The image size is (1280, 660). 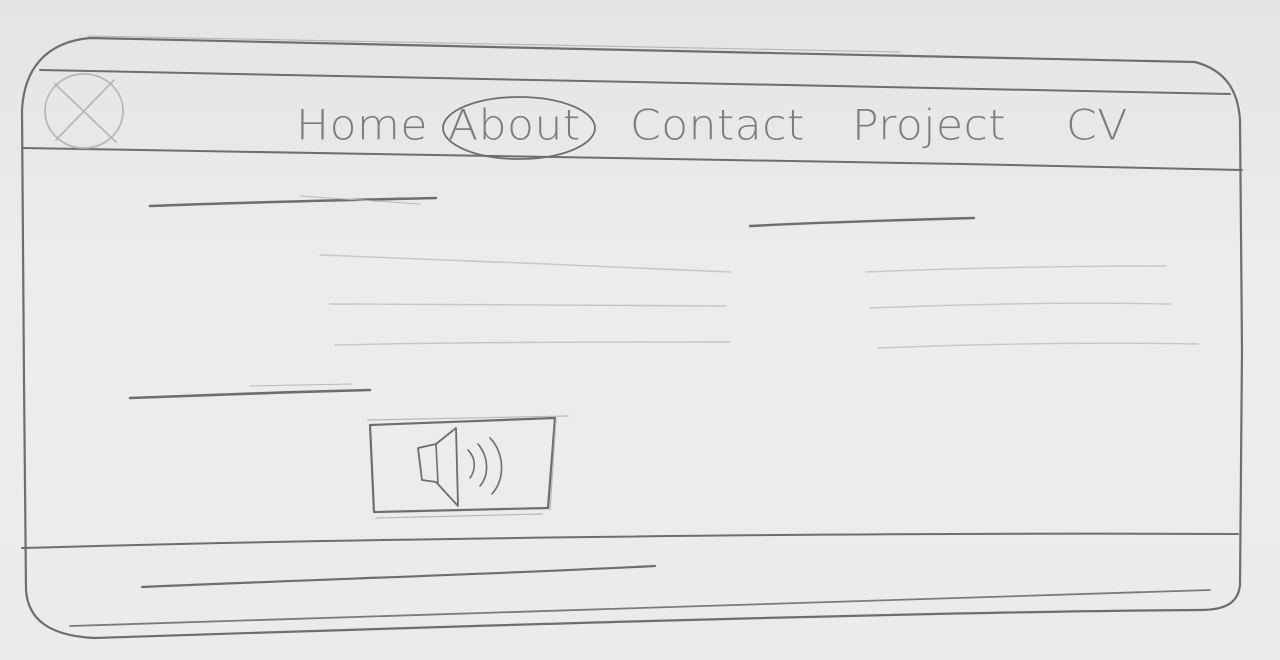 What do you see at coordinates (398, 576) in the screenshot?
I see `footer-text-line` at bounding box center [398, 576].